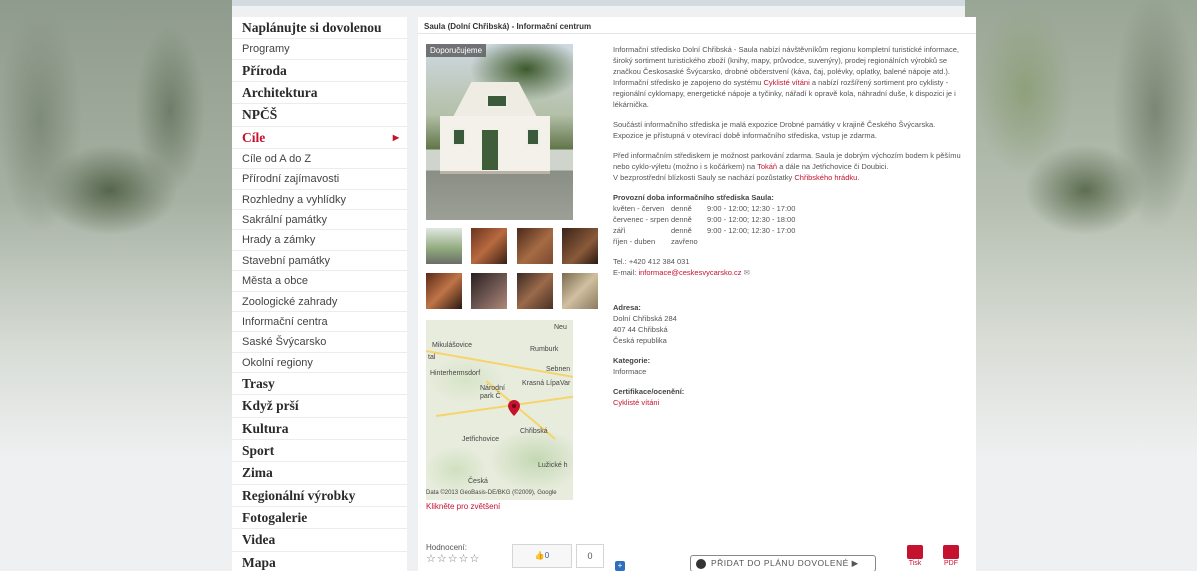 This screenshot has width=1197, height=571. What do you see at coordinates (767, 166) in the screenshot?
I see `tokan-link: Tokáň` at bounding box center [767, 166].